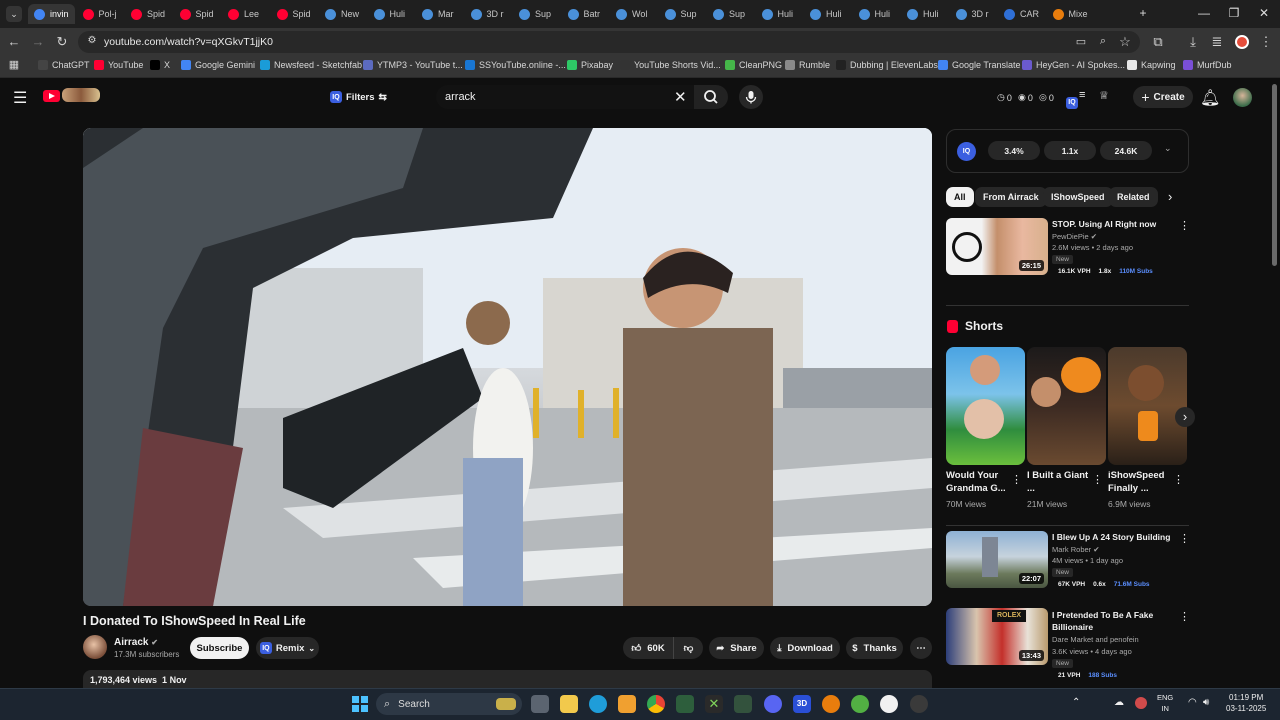 Image resolution: width=1280 pixels, height=720 pixels. What do you see at coordinates (245, 14) in the screenshot?
I see `browser-tab: Lee` at bounding box center [245, 14].